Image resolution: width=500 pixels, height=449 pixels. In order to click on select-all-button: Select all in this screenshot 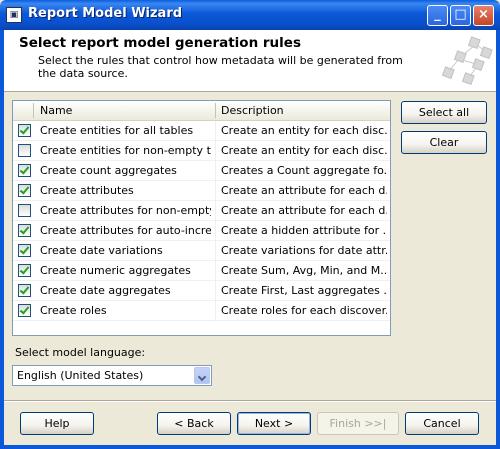, I will do `click(444, 112)`.